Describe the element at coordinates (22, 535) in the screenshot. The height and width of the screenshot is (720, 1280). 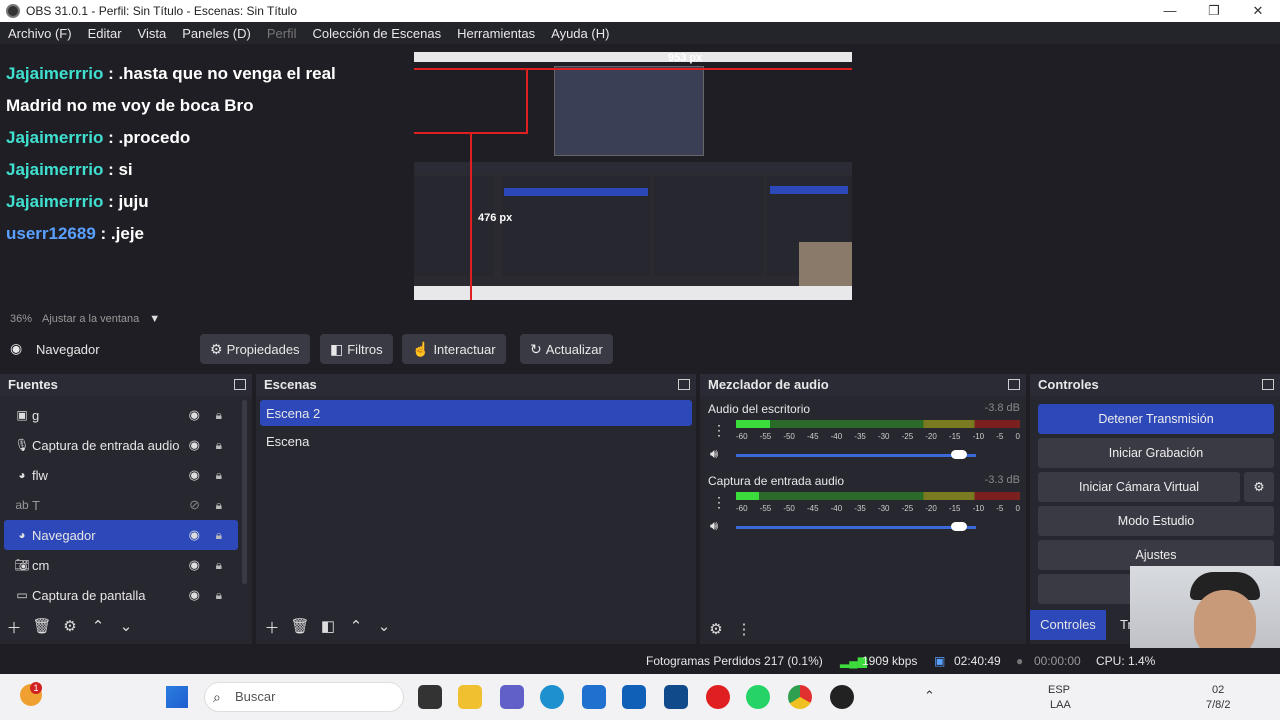
I see `globe-icon: ◕` at that location.